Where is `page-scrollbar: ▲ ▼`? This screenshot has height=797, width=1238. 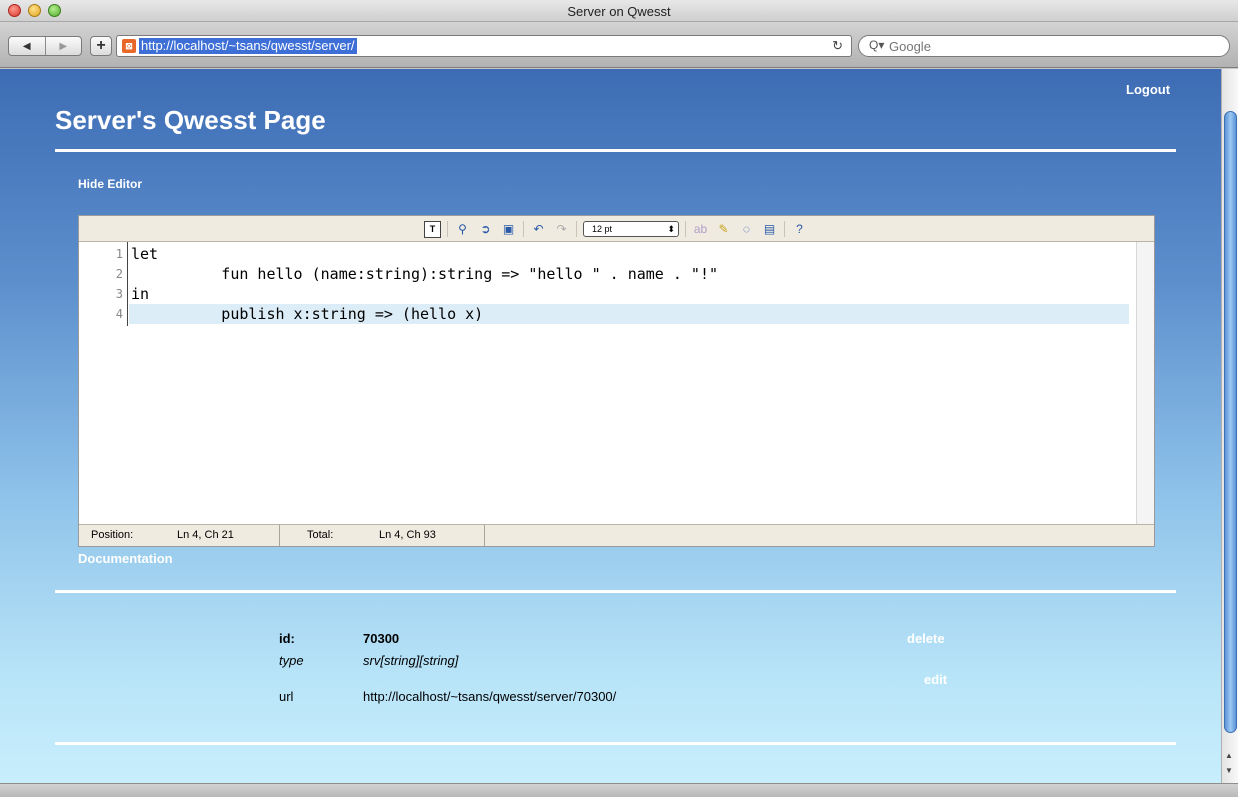
page-scrollbar: ▲ ▼ is located at coordinates (1229, 426).